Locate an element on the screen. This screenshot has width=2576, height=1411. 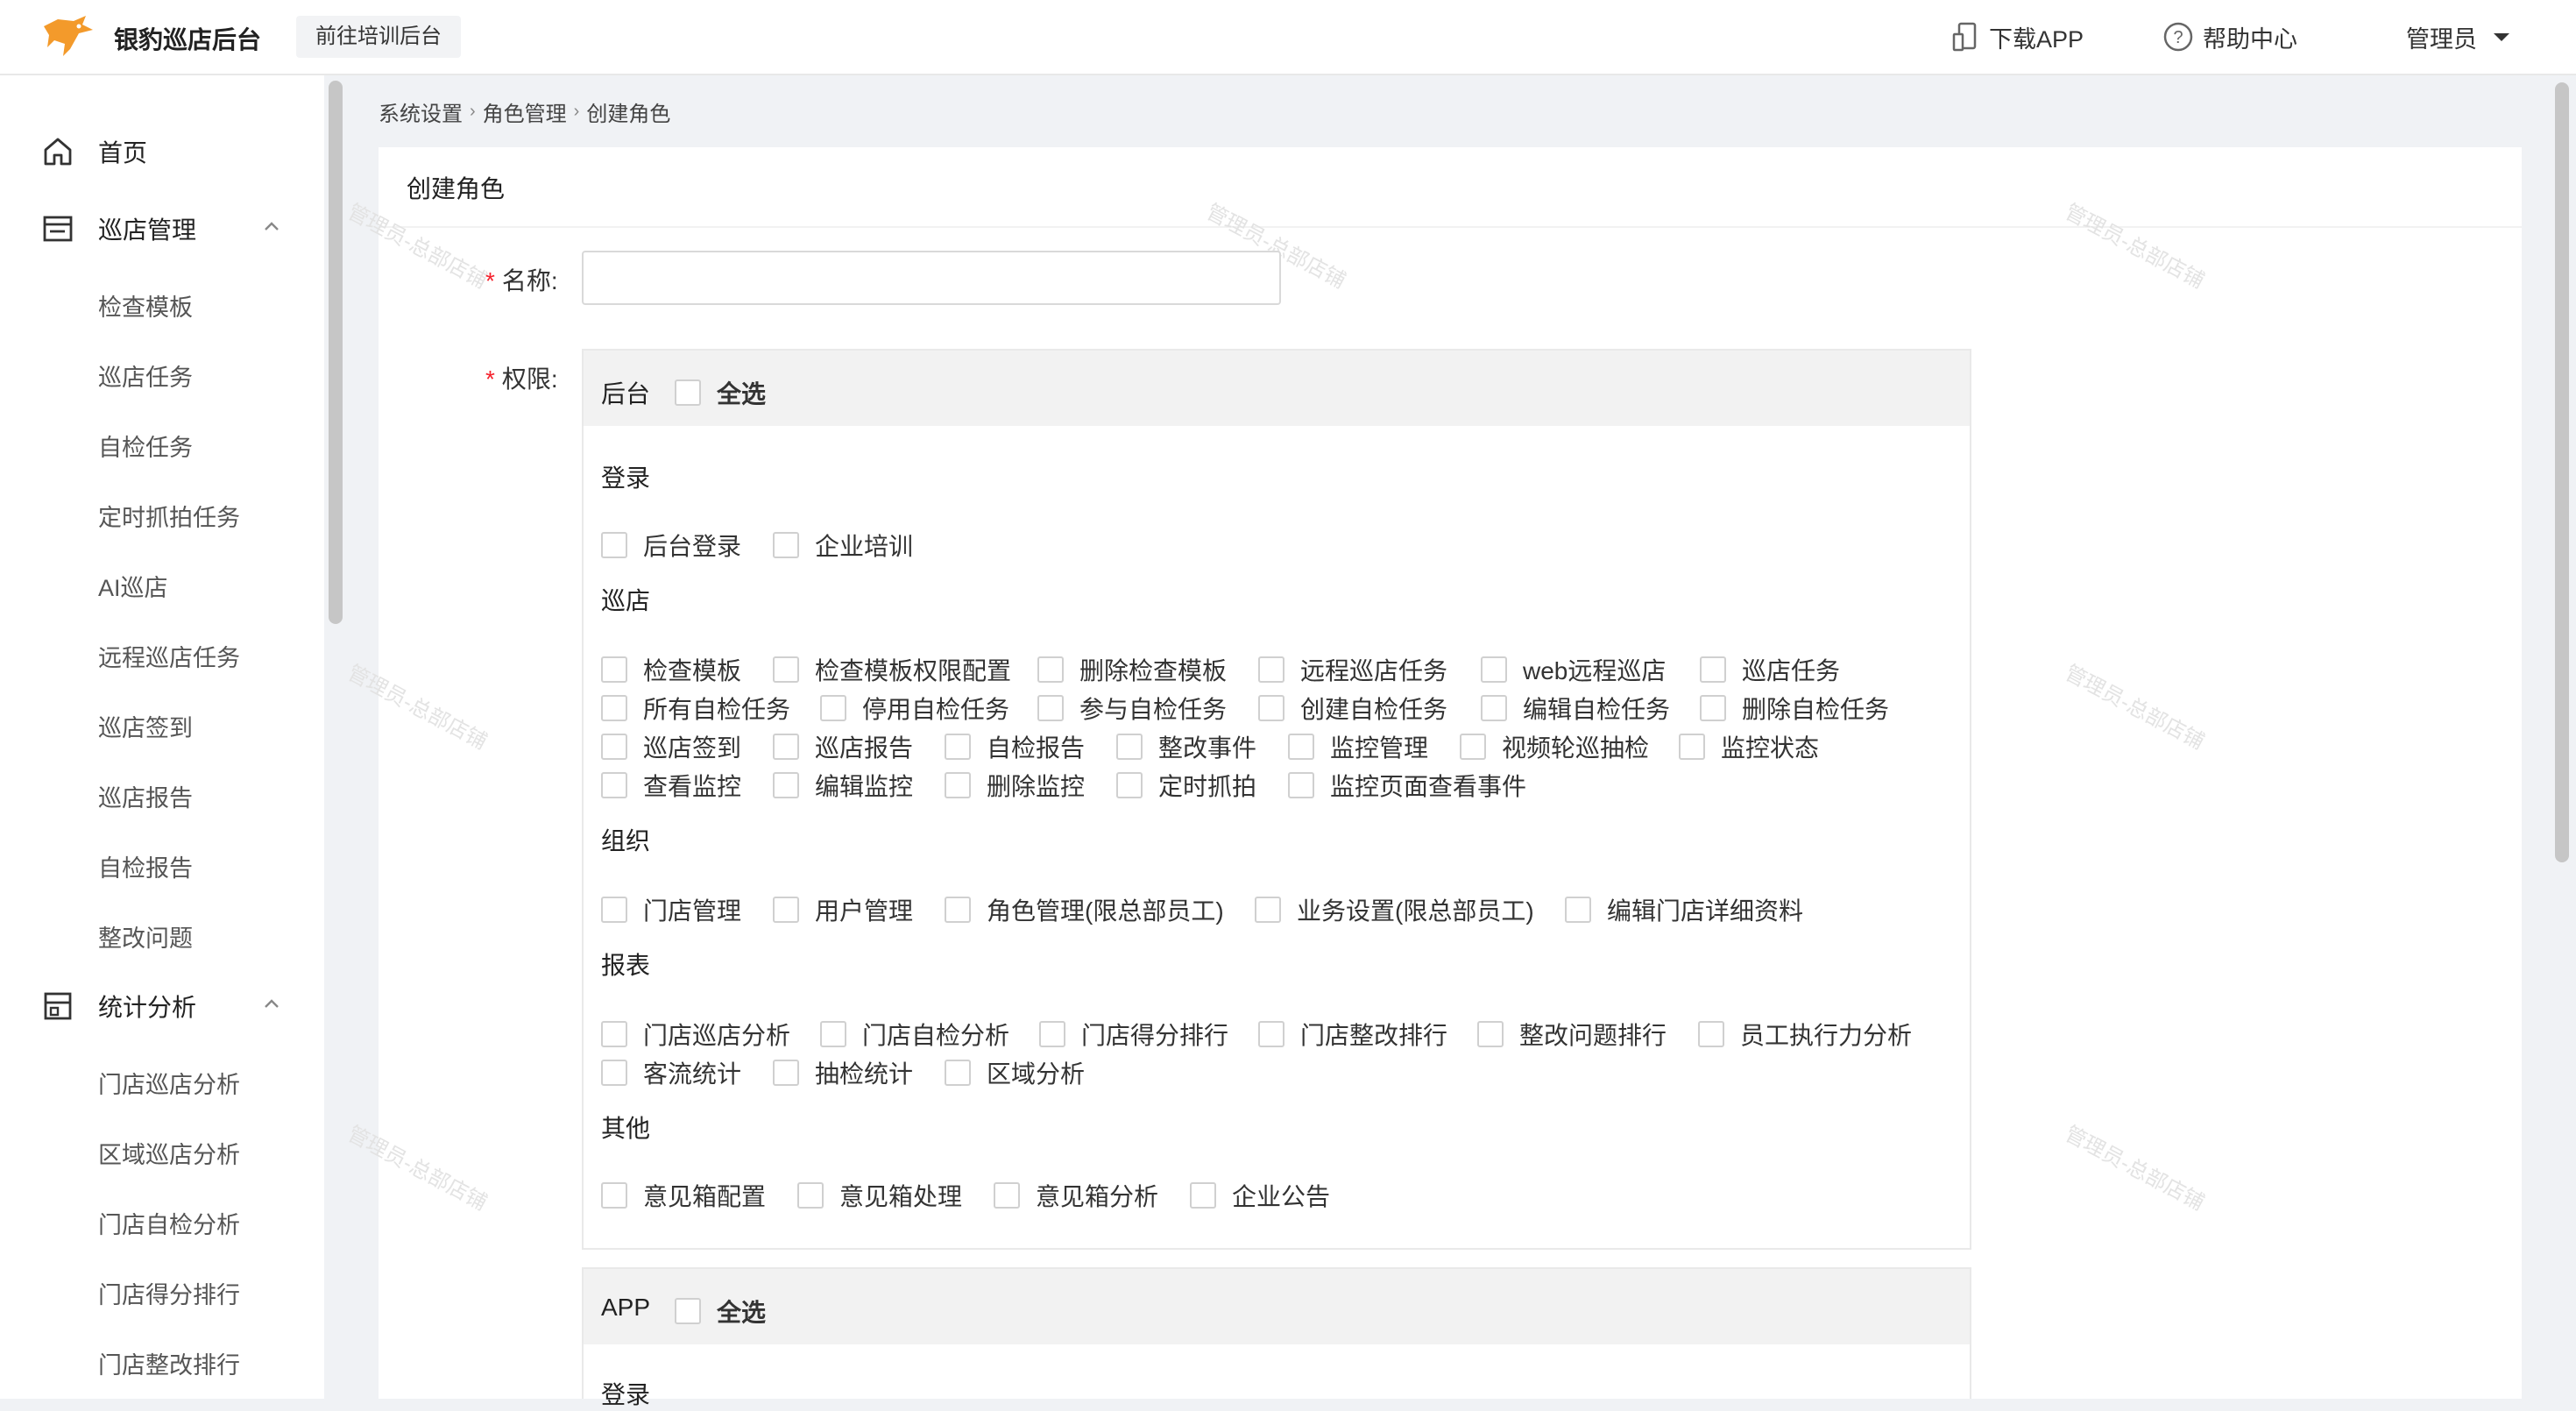
perm-checkbox: 区域分析 is located at coordinates (1015, 1073).